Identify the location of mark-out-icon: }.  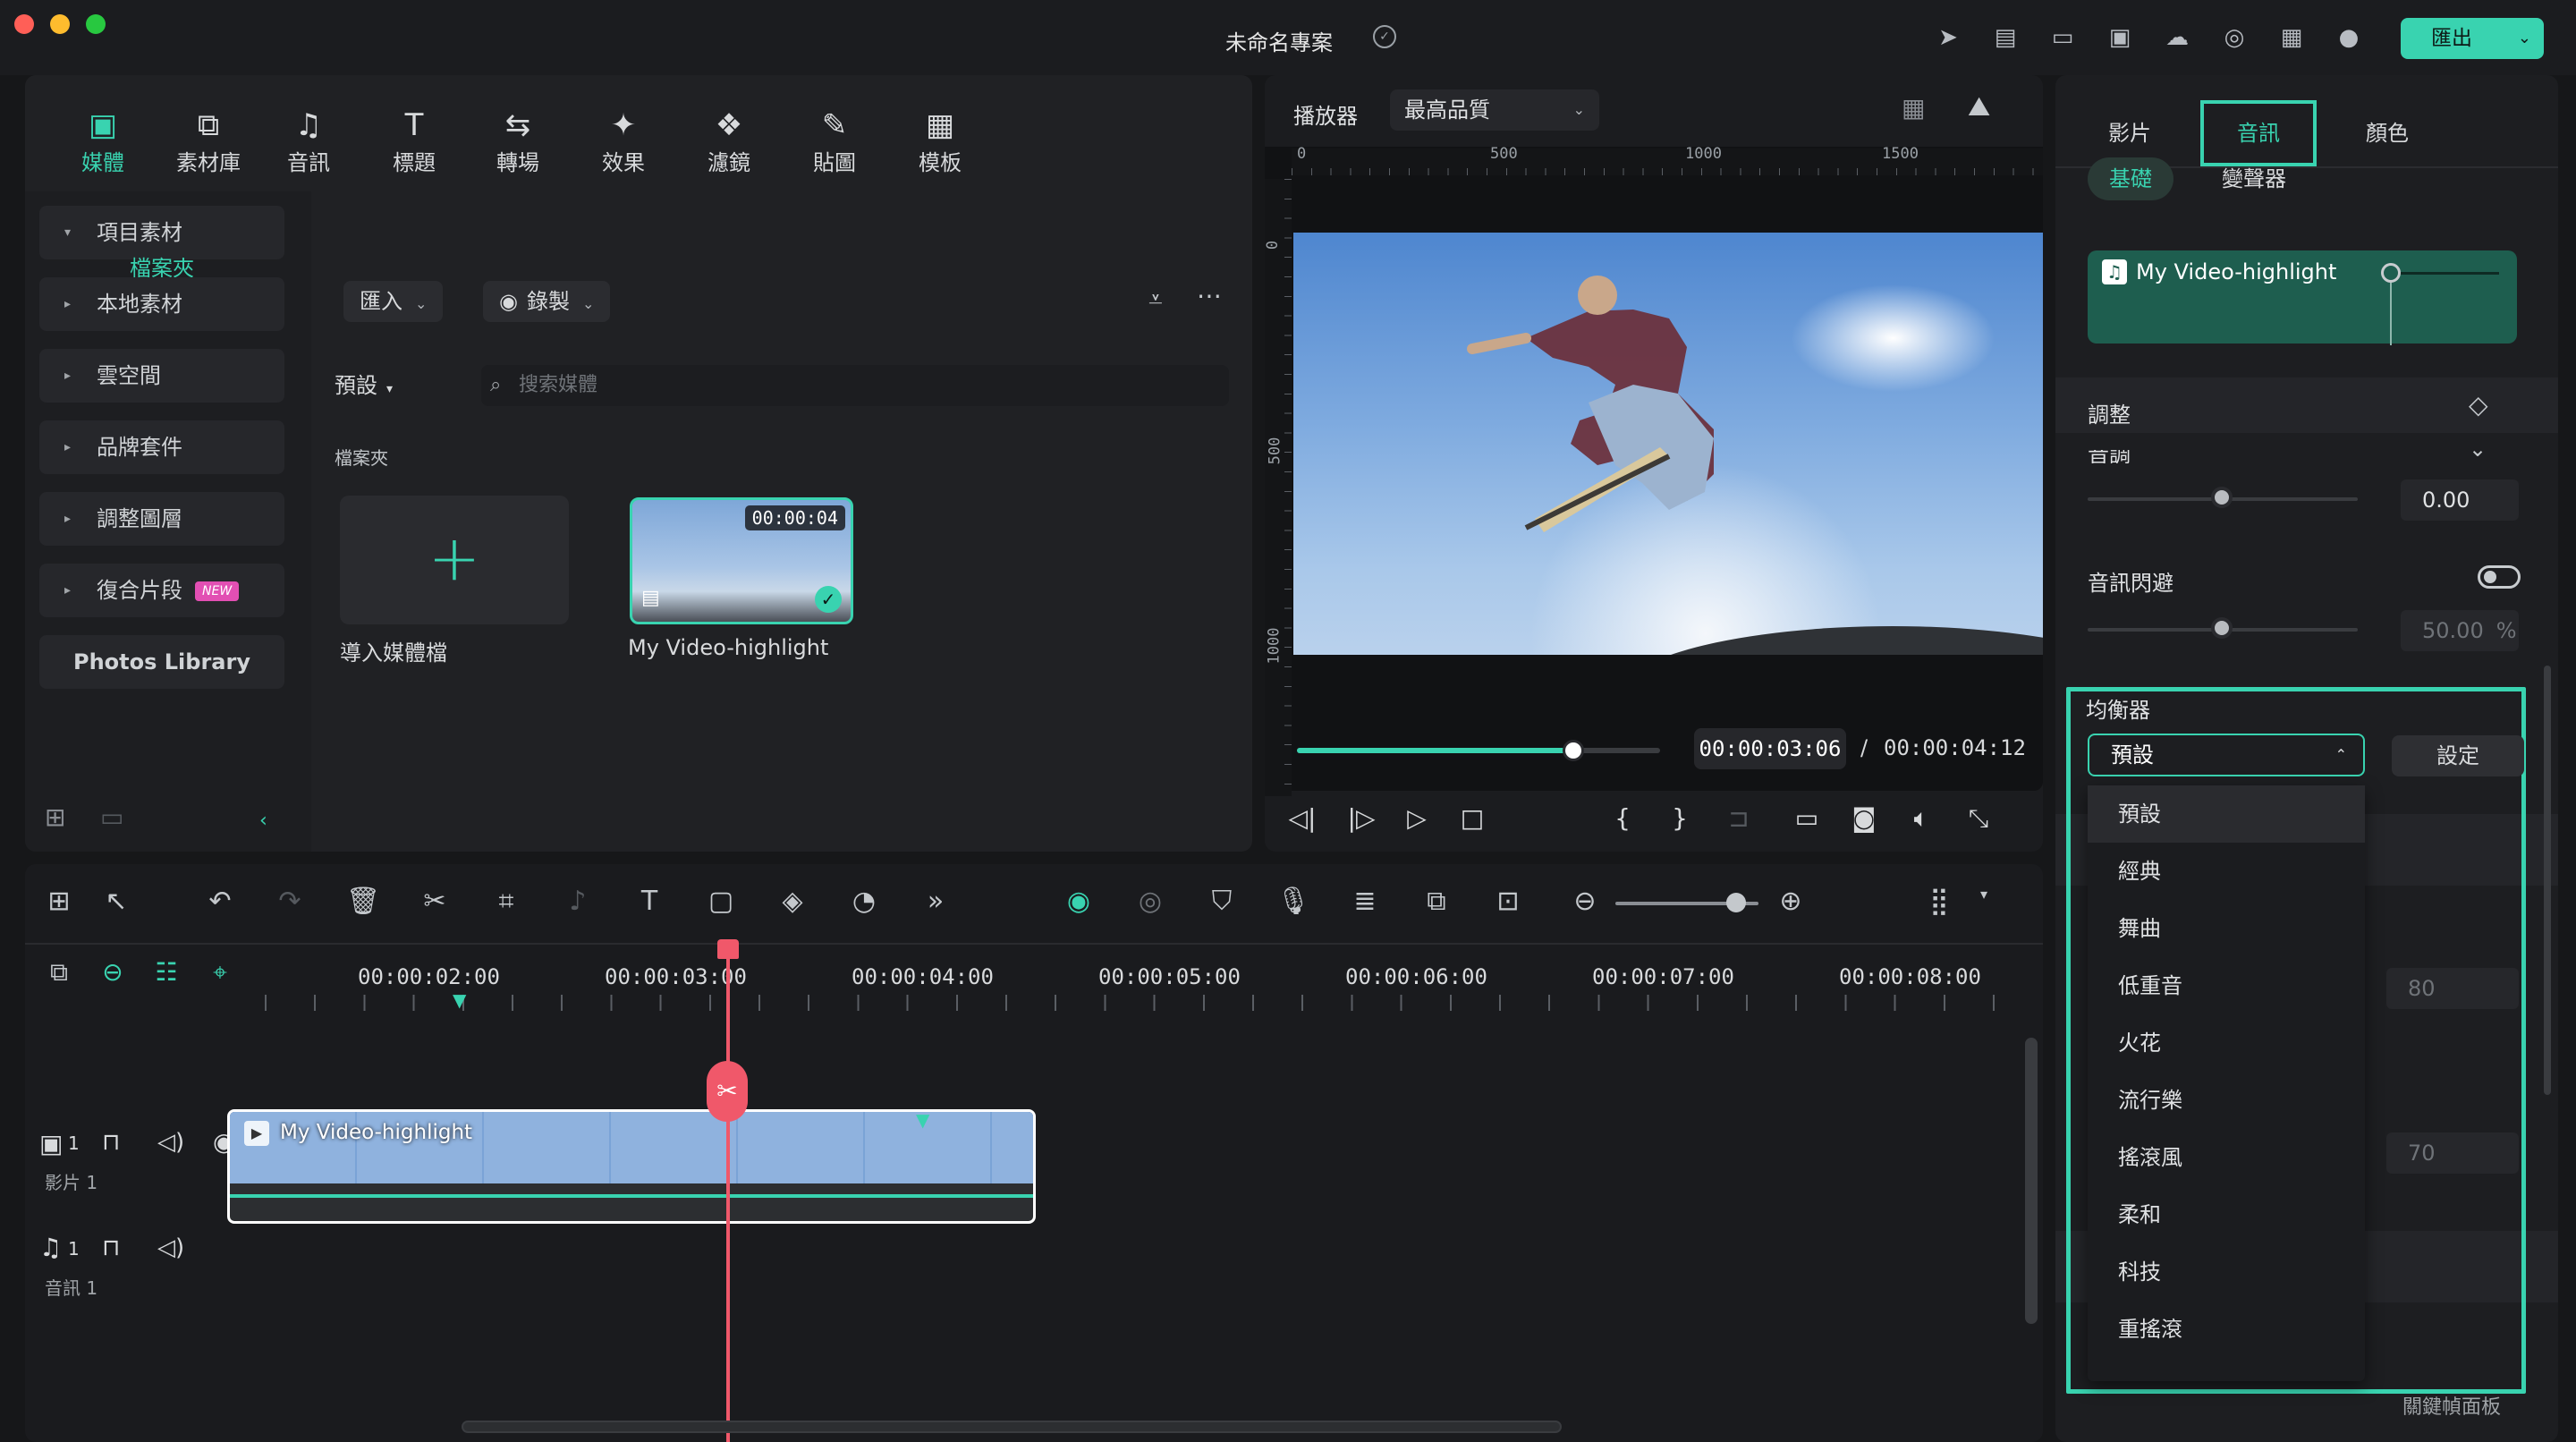
(1680, 818).